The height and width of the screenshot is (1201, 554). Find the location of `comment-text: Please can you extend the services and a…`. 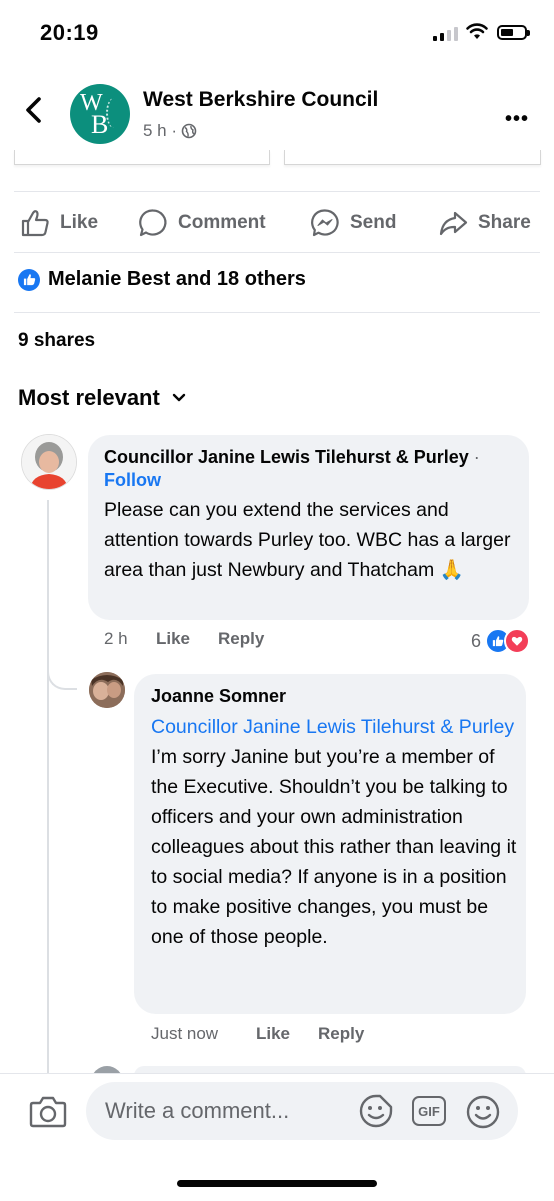

comment-text: Please can you extend the services and a… is located at coordinates (307, 540).